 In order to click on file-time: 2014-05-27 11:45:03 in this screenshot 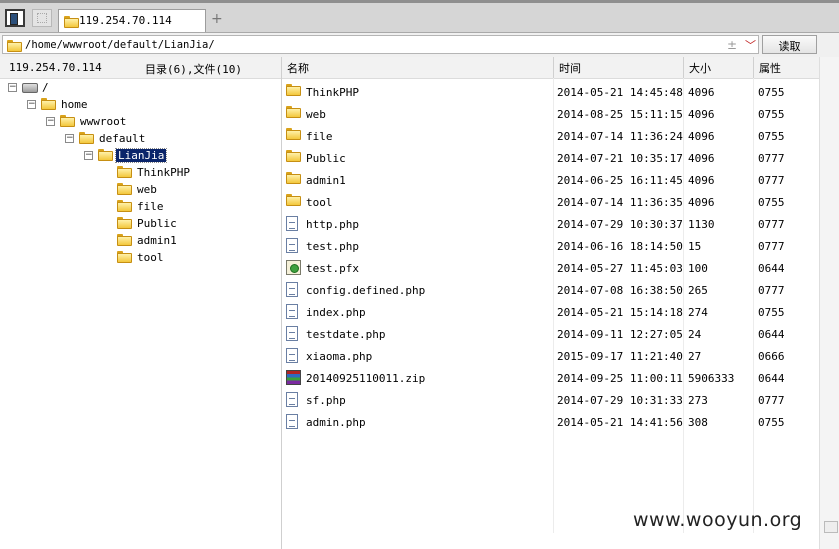, I will do `click(620, 268)`.